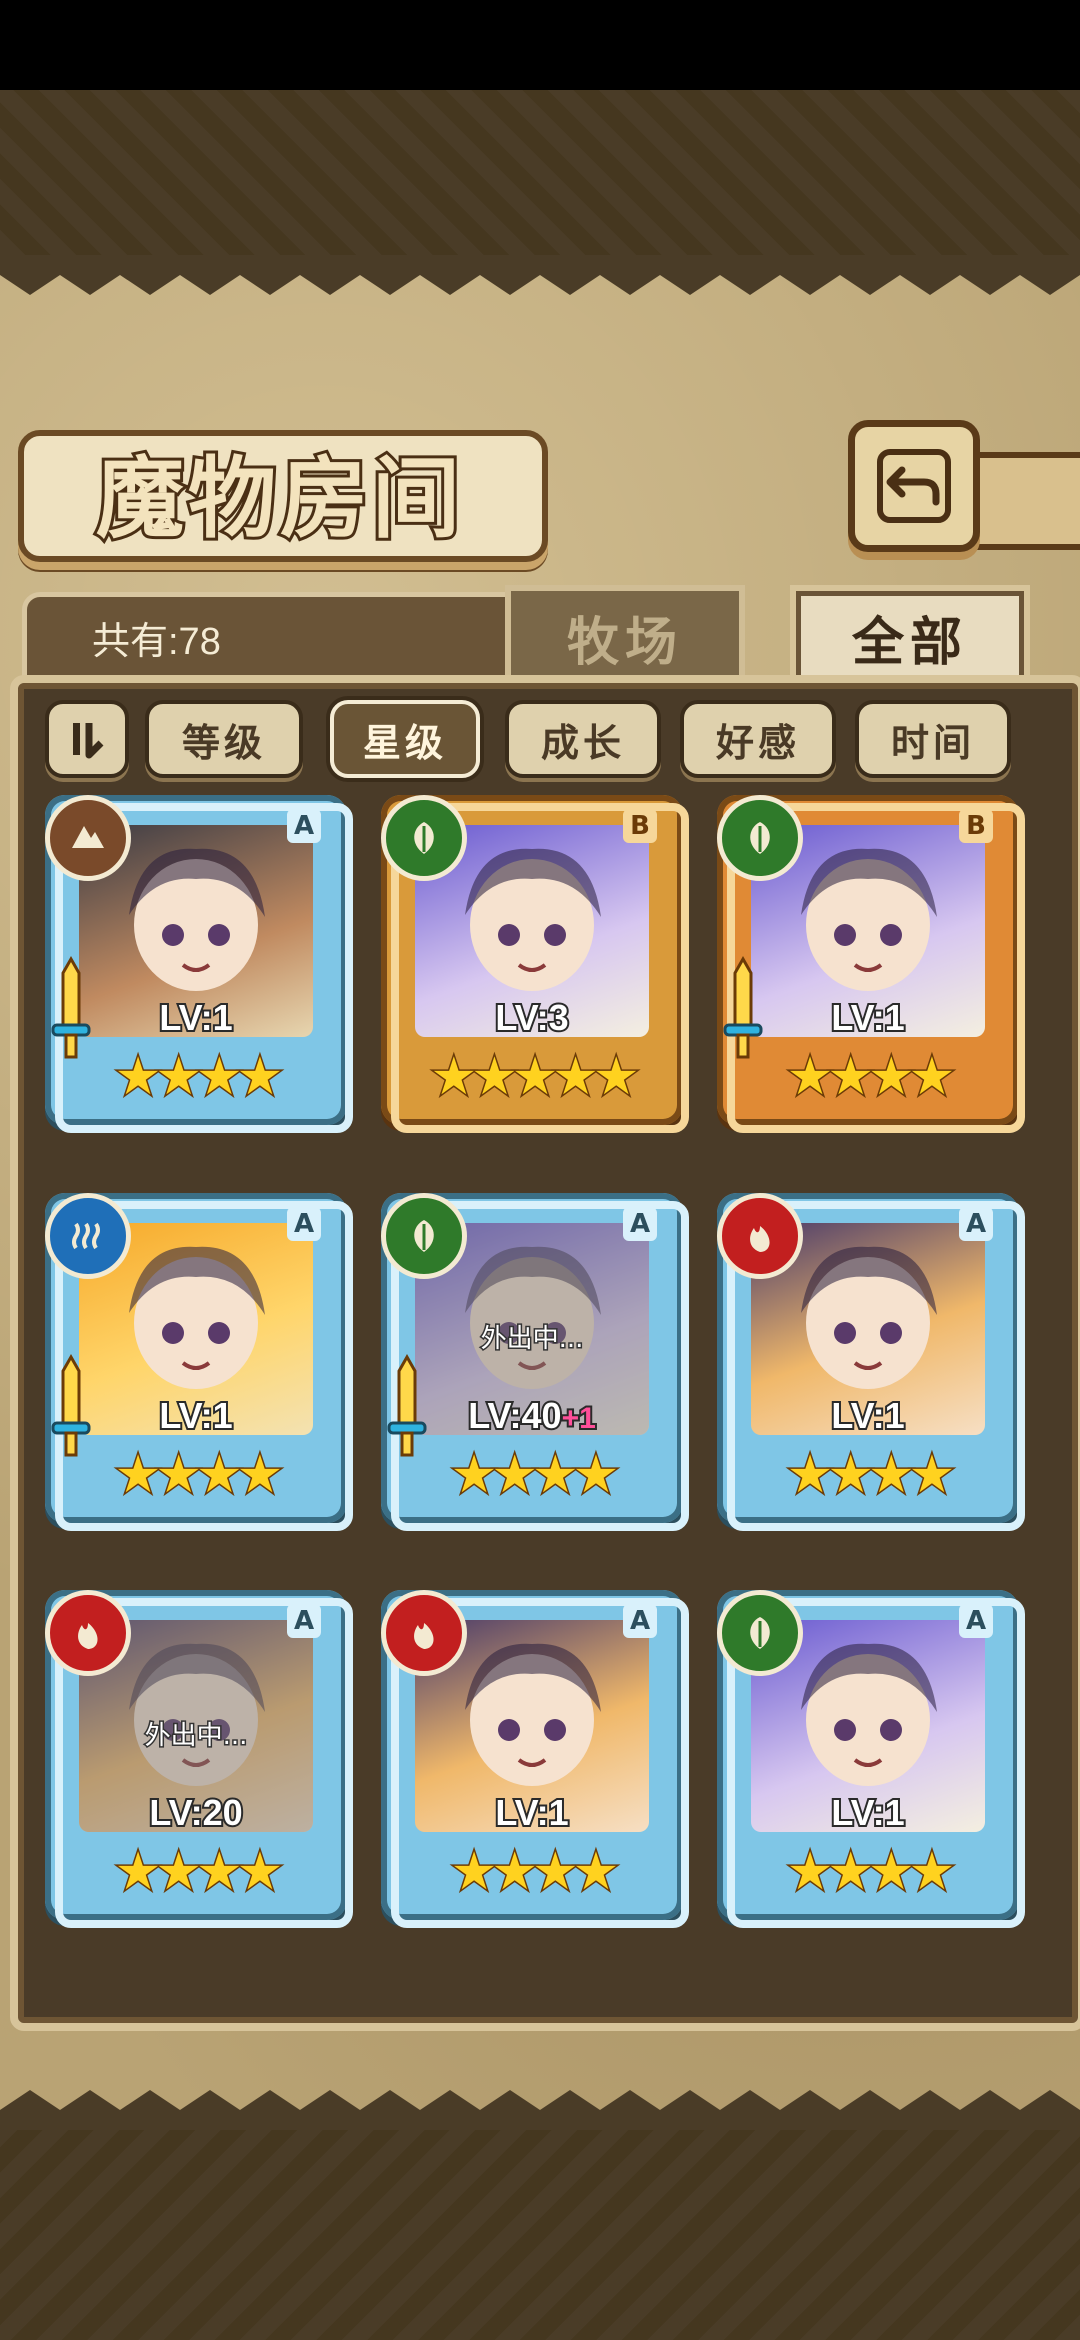  Describe the element at coordinates (583, 739) in the screenshot. I see `sort-growth-button: 成长` at that location.